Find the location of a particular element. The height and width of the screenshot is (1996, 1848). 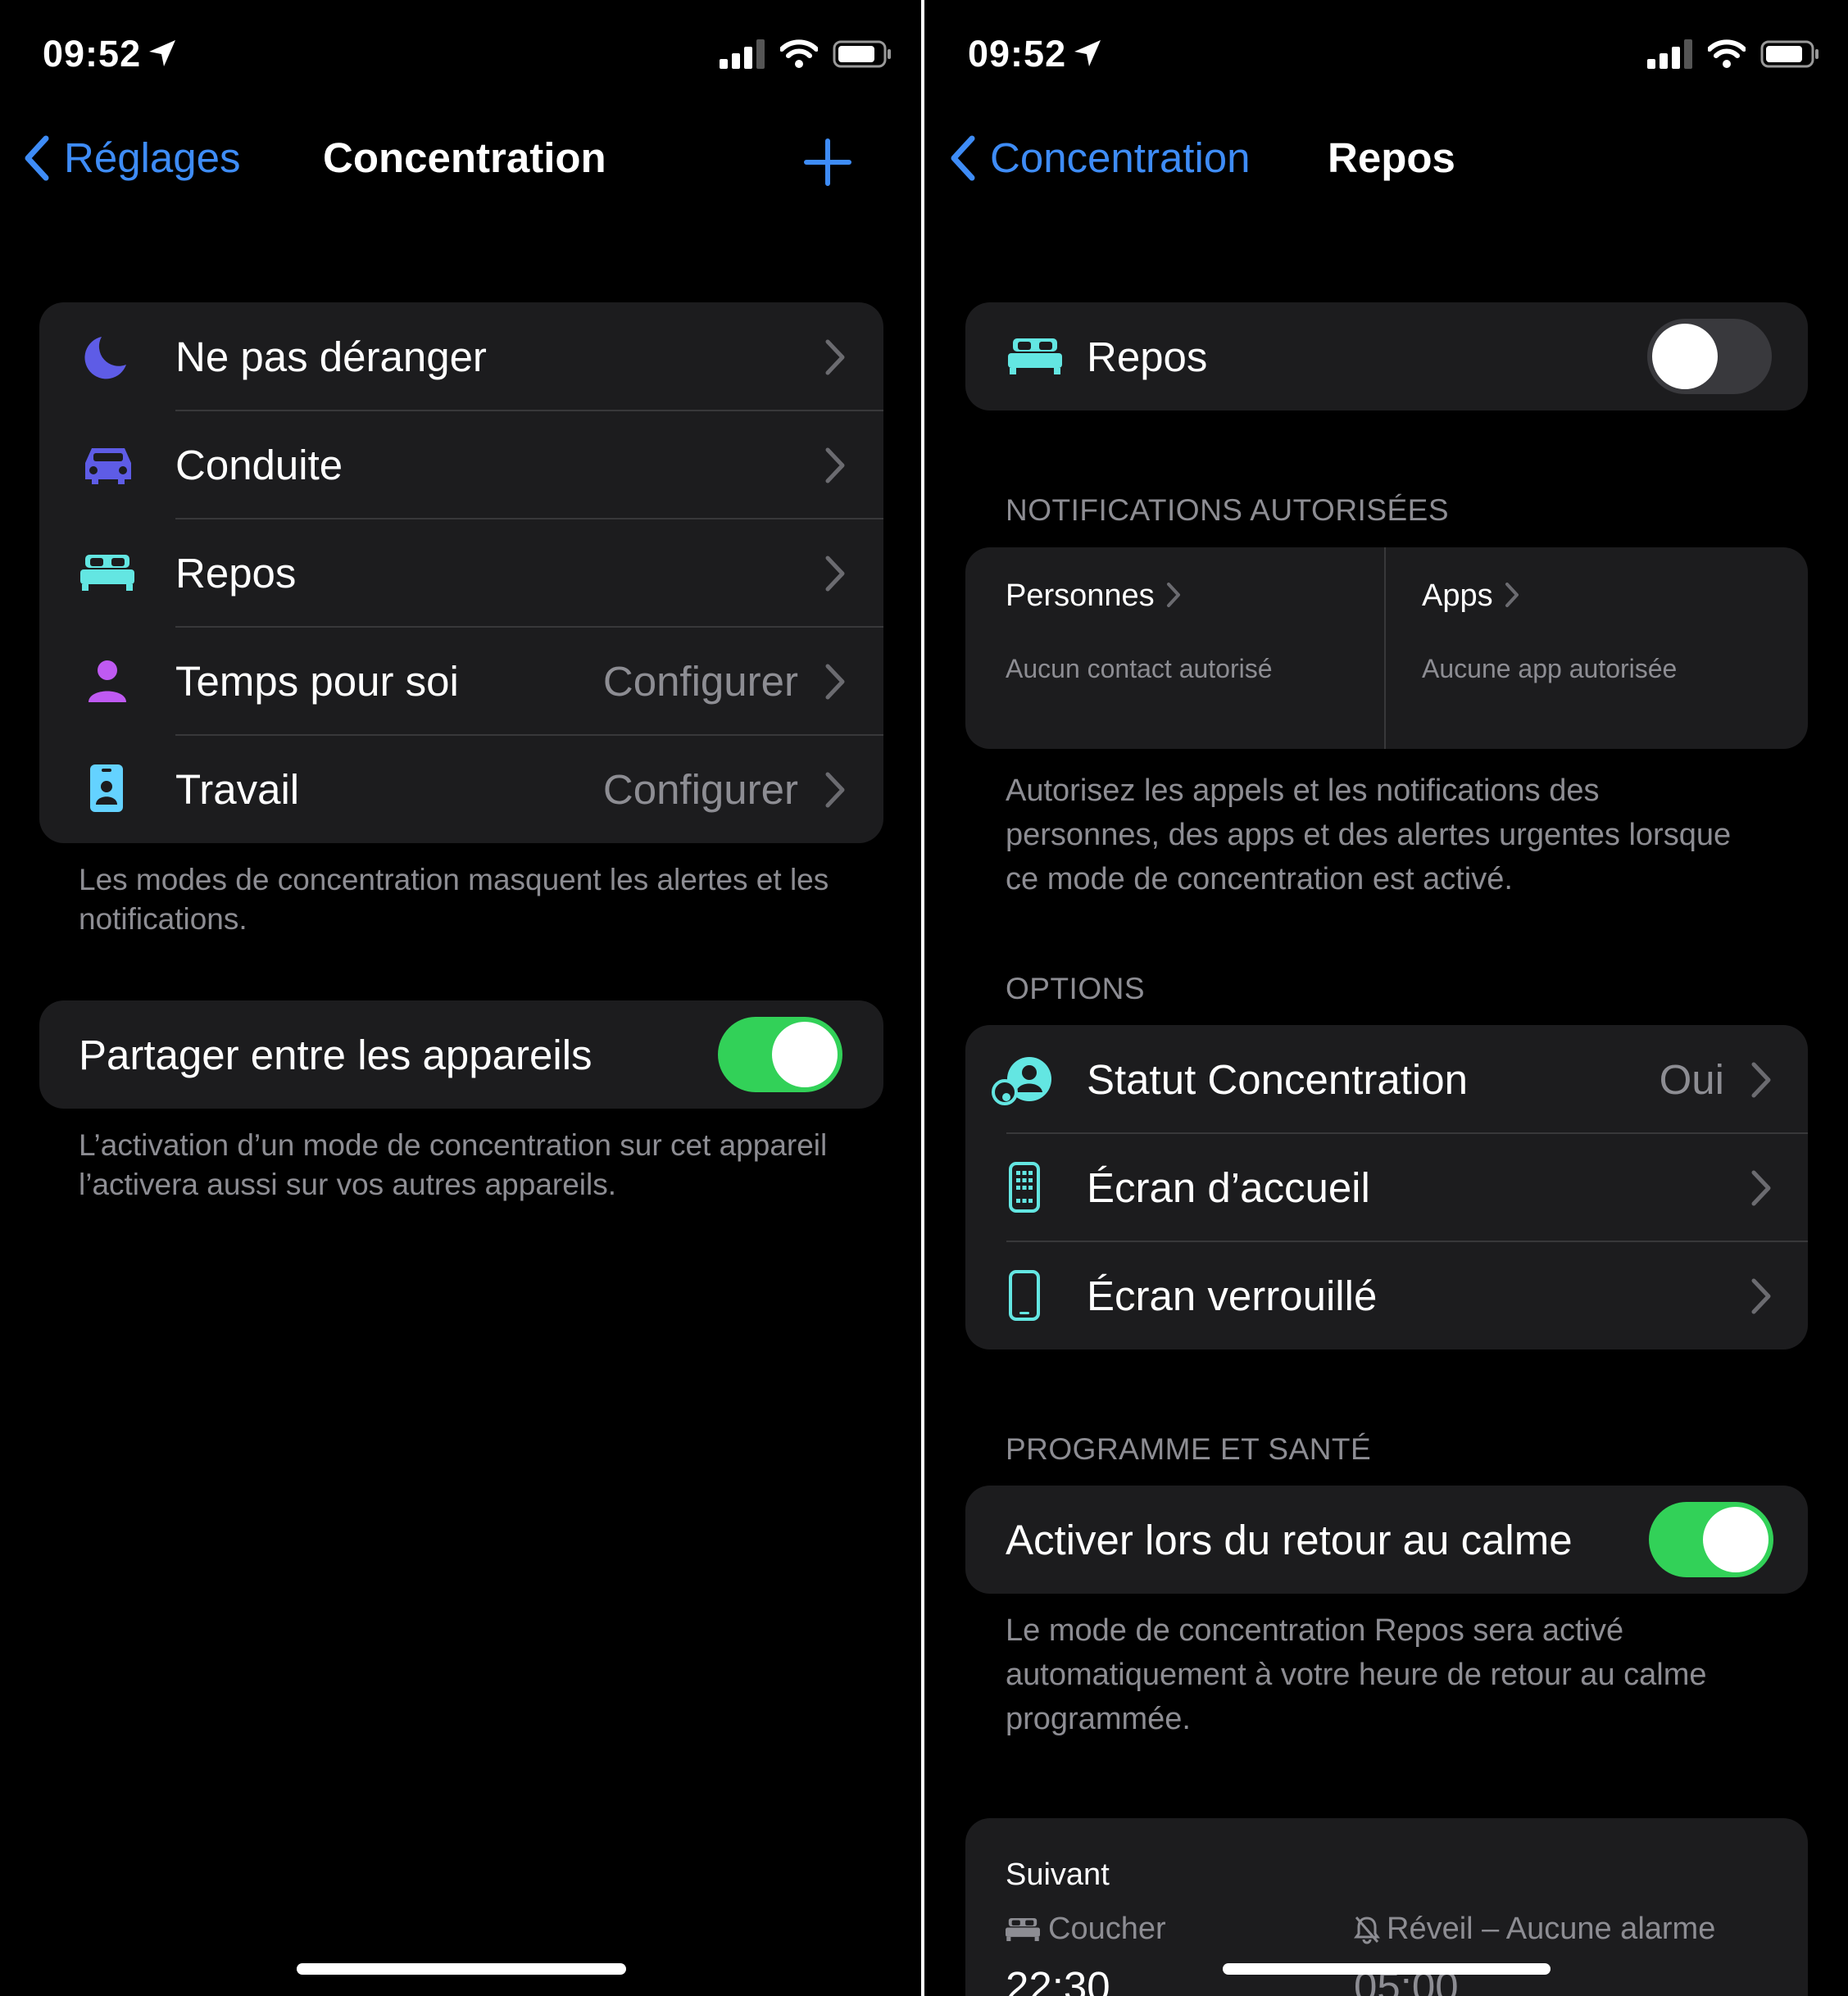

option-row-ecran-accueil: Écran d’accueil is located at coordinates (1386, 1187).